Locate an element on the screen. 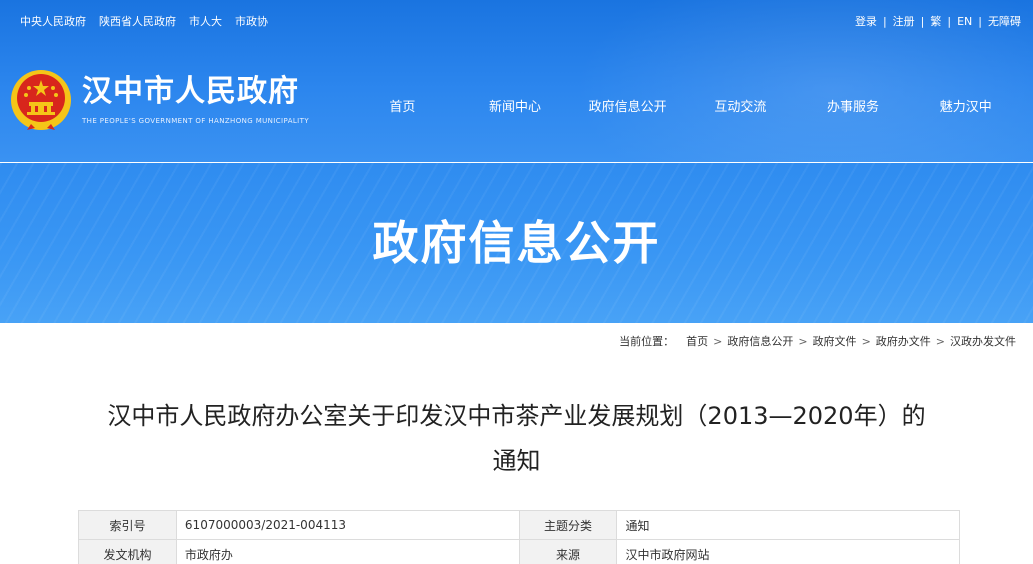  national-emblem-icon is located at coordinates (41, 100).